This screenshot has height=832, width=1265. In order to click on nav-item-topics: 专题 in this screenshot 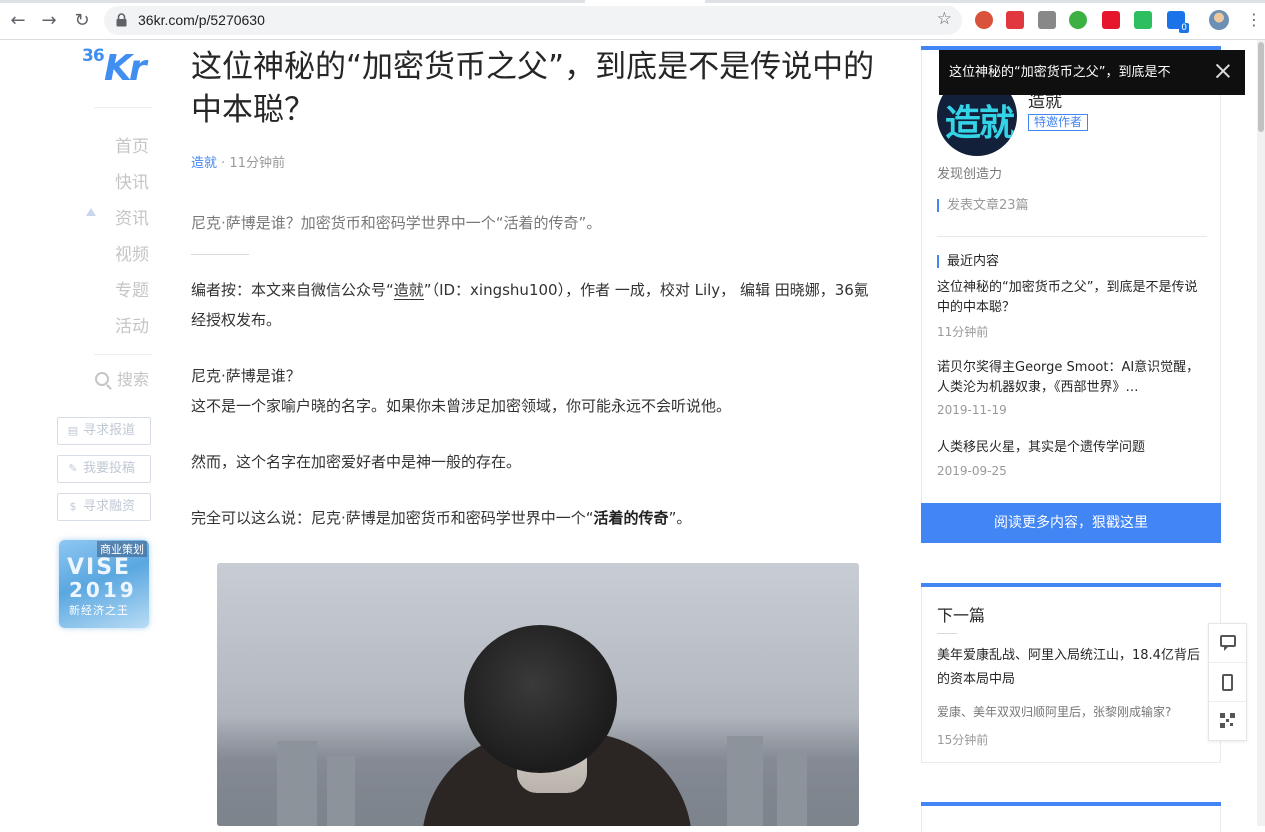, I will do `click(132, 288)`.